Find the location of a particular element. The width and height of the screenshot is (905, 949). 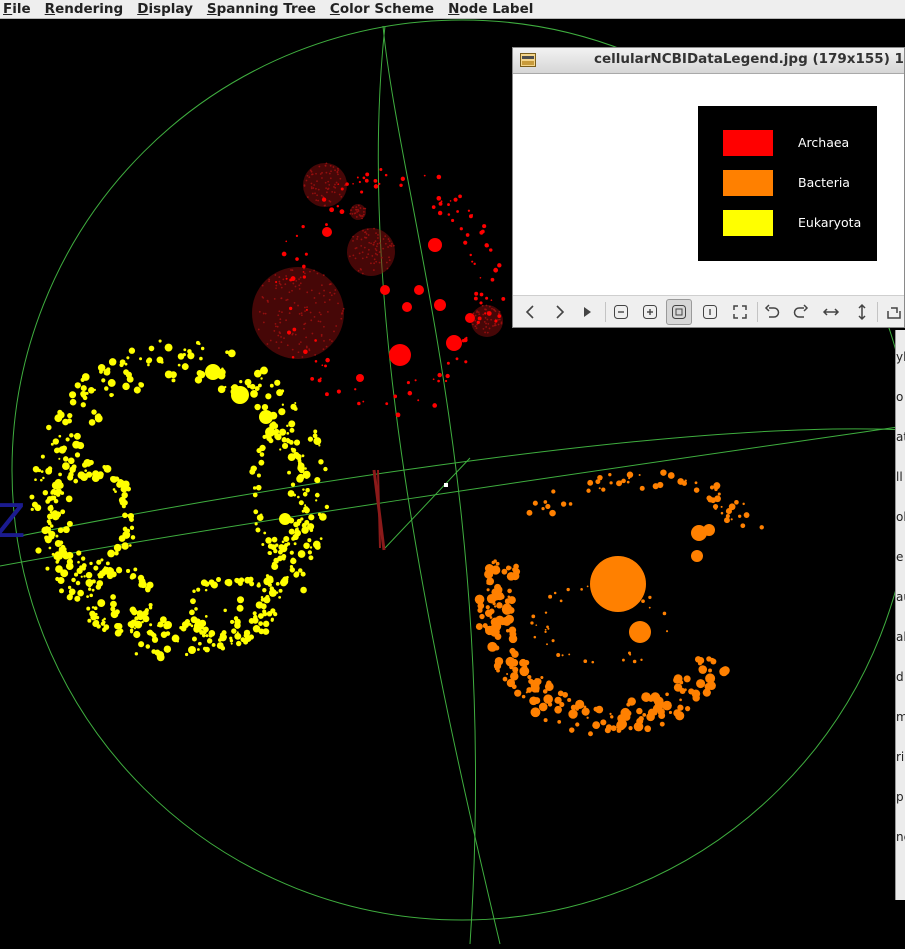

viewer-title: cellularNCBIDataLegend.jpg (179x155) 1 is located at coordinates (749, 59).